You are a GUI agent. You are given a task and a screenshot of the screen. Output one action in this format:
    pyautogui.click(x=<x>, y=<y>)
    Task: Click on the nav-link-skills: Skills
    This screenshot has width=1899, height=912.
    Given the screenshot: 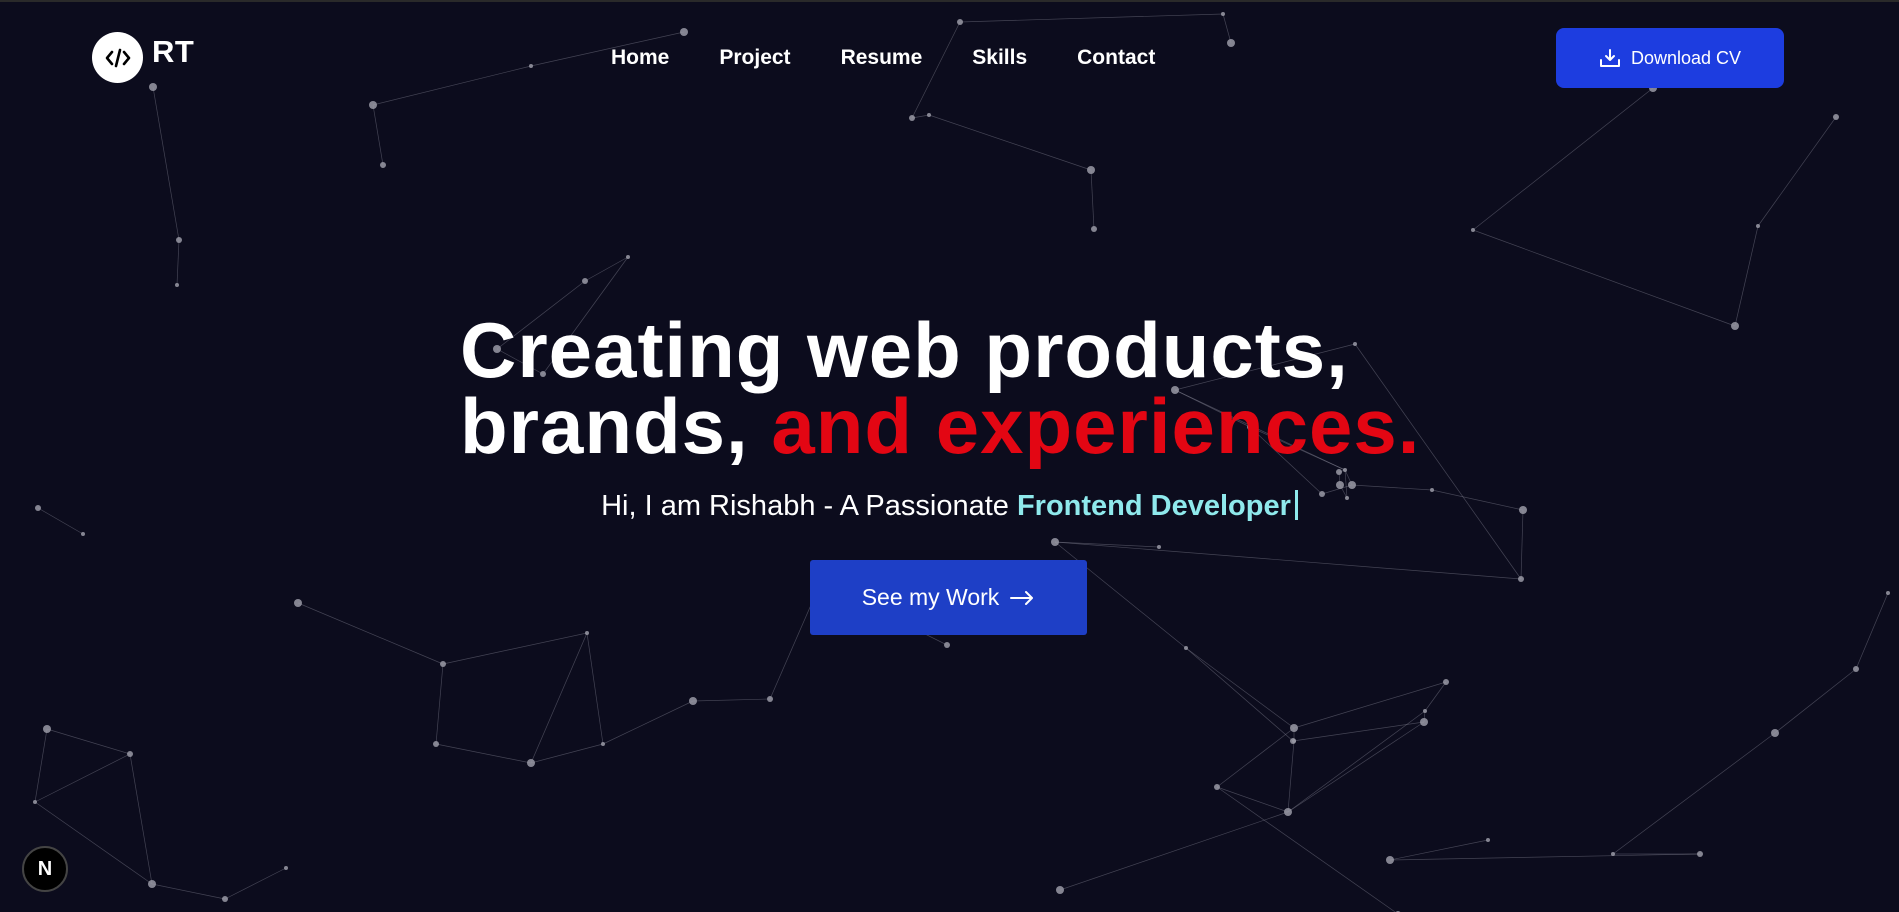 What is the action you would take?
    pyautogui.click(x=999, y=58)
    